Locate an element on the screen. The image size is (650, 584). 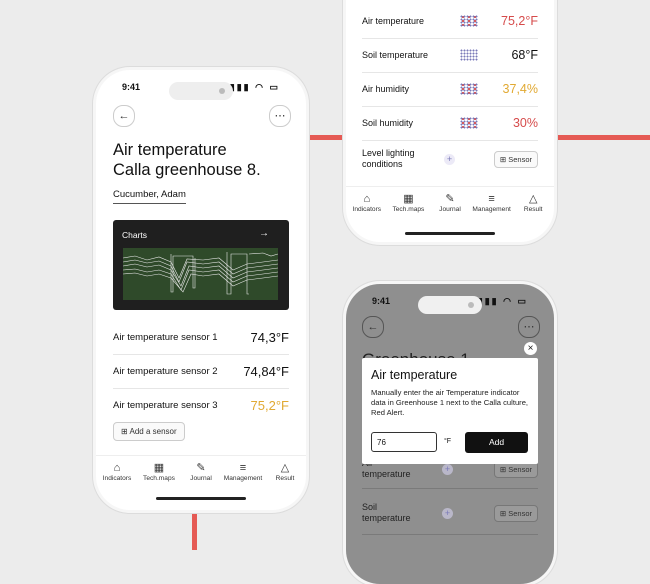
sensor-row-2: Air temperature sensor 2 74,84°F is located at coordinates (201, 371).